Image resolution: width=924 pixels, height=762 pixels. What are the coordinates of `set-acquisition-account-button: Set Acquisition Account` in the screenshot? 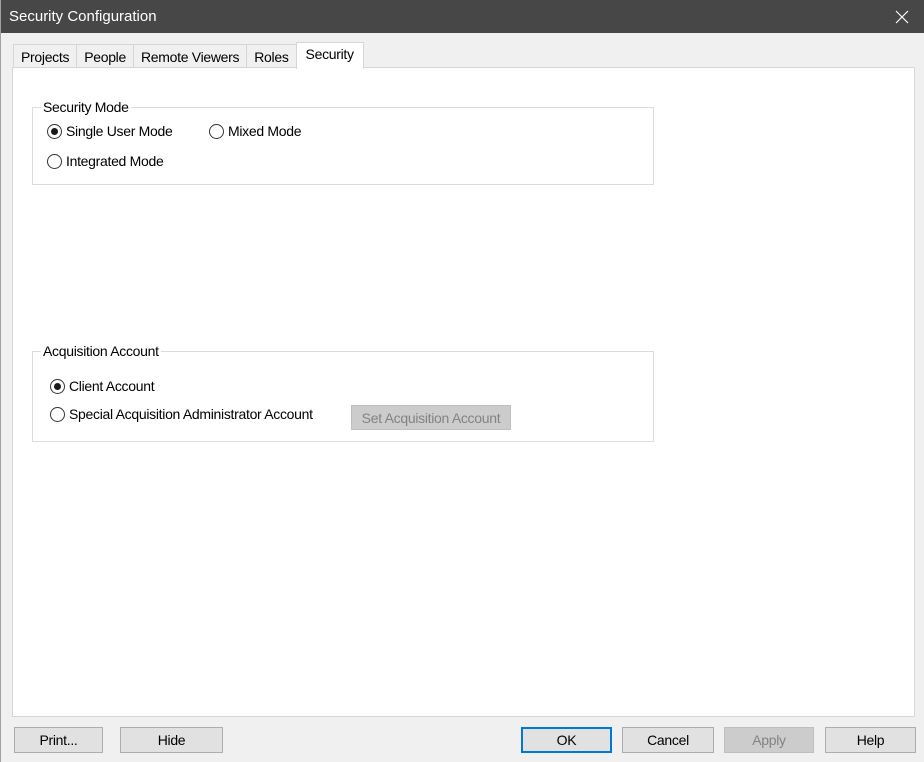 It's located at (431, 417).